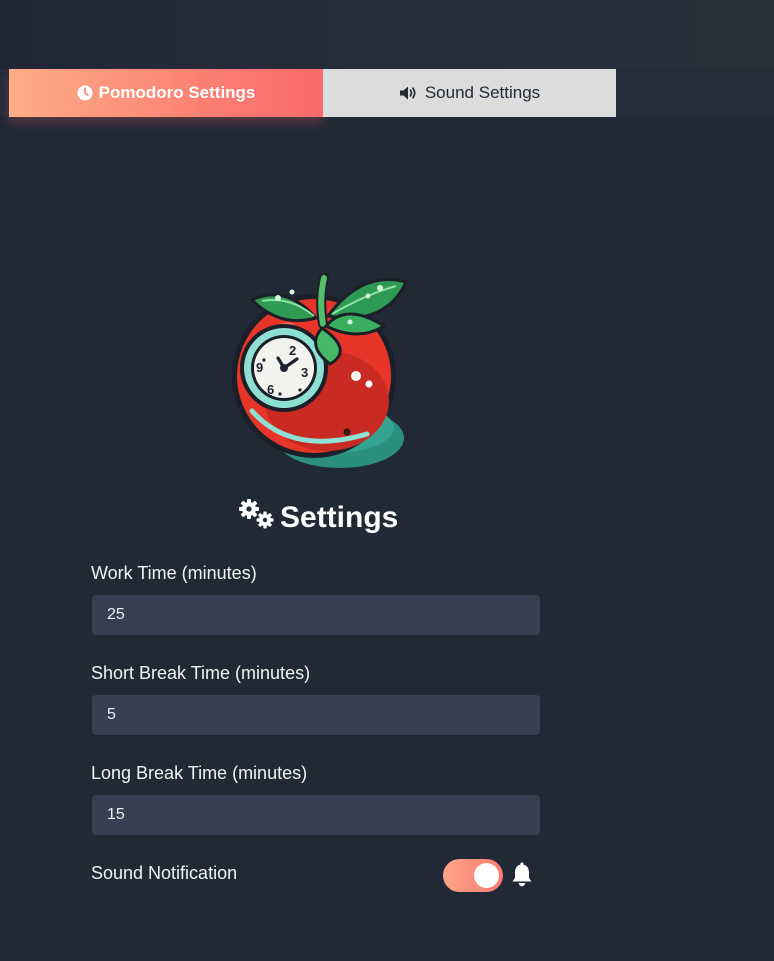  I want to click on tab-pomodoro-settings: Pomodoro Settings, so click(166, 93).